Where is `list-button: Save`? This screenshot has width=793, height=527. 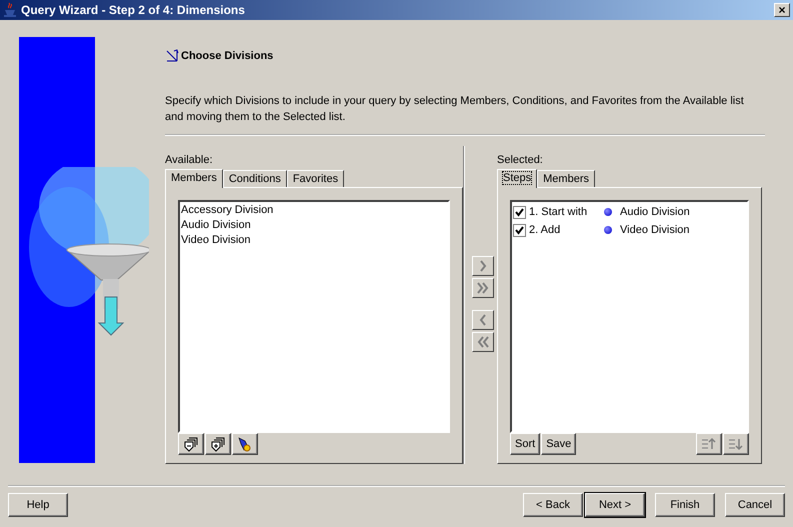 list-button: Save is located at coordinates (558, 444).